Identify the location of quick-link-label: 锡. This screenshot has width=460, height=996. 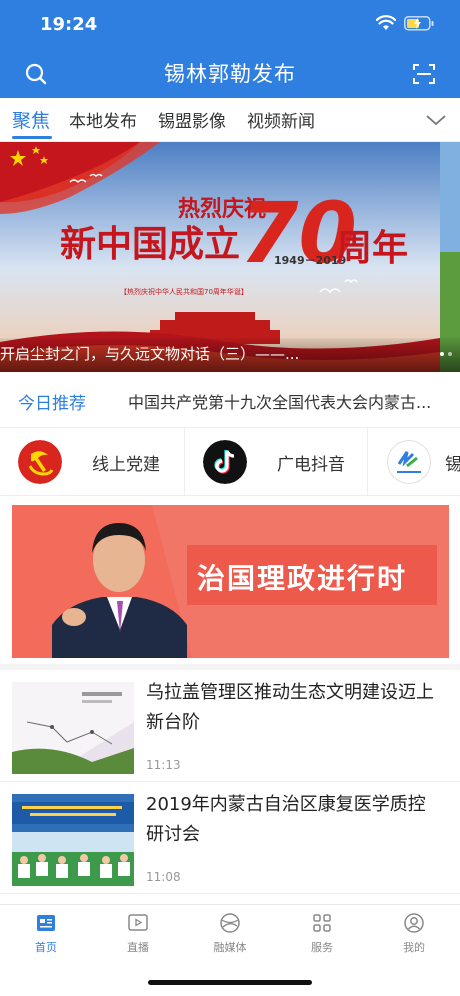
(452, 462).